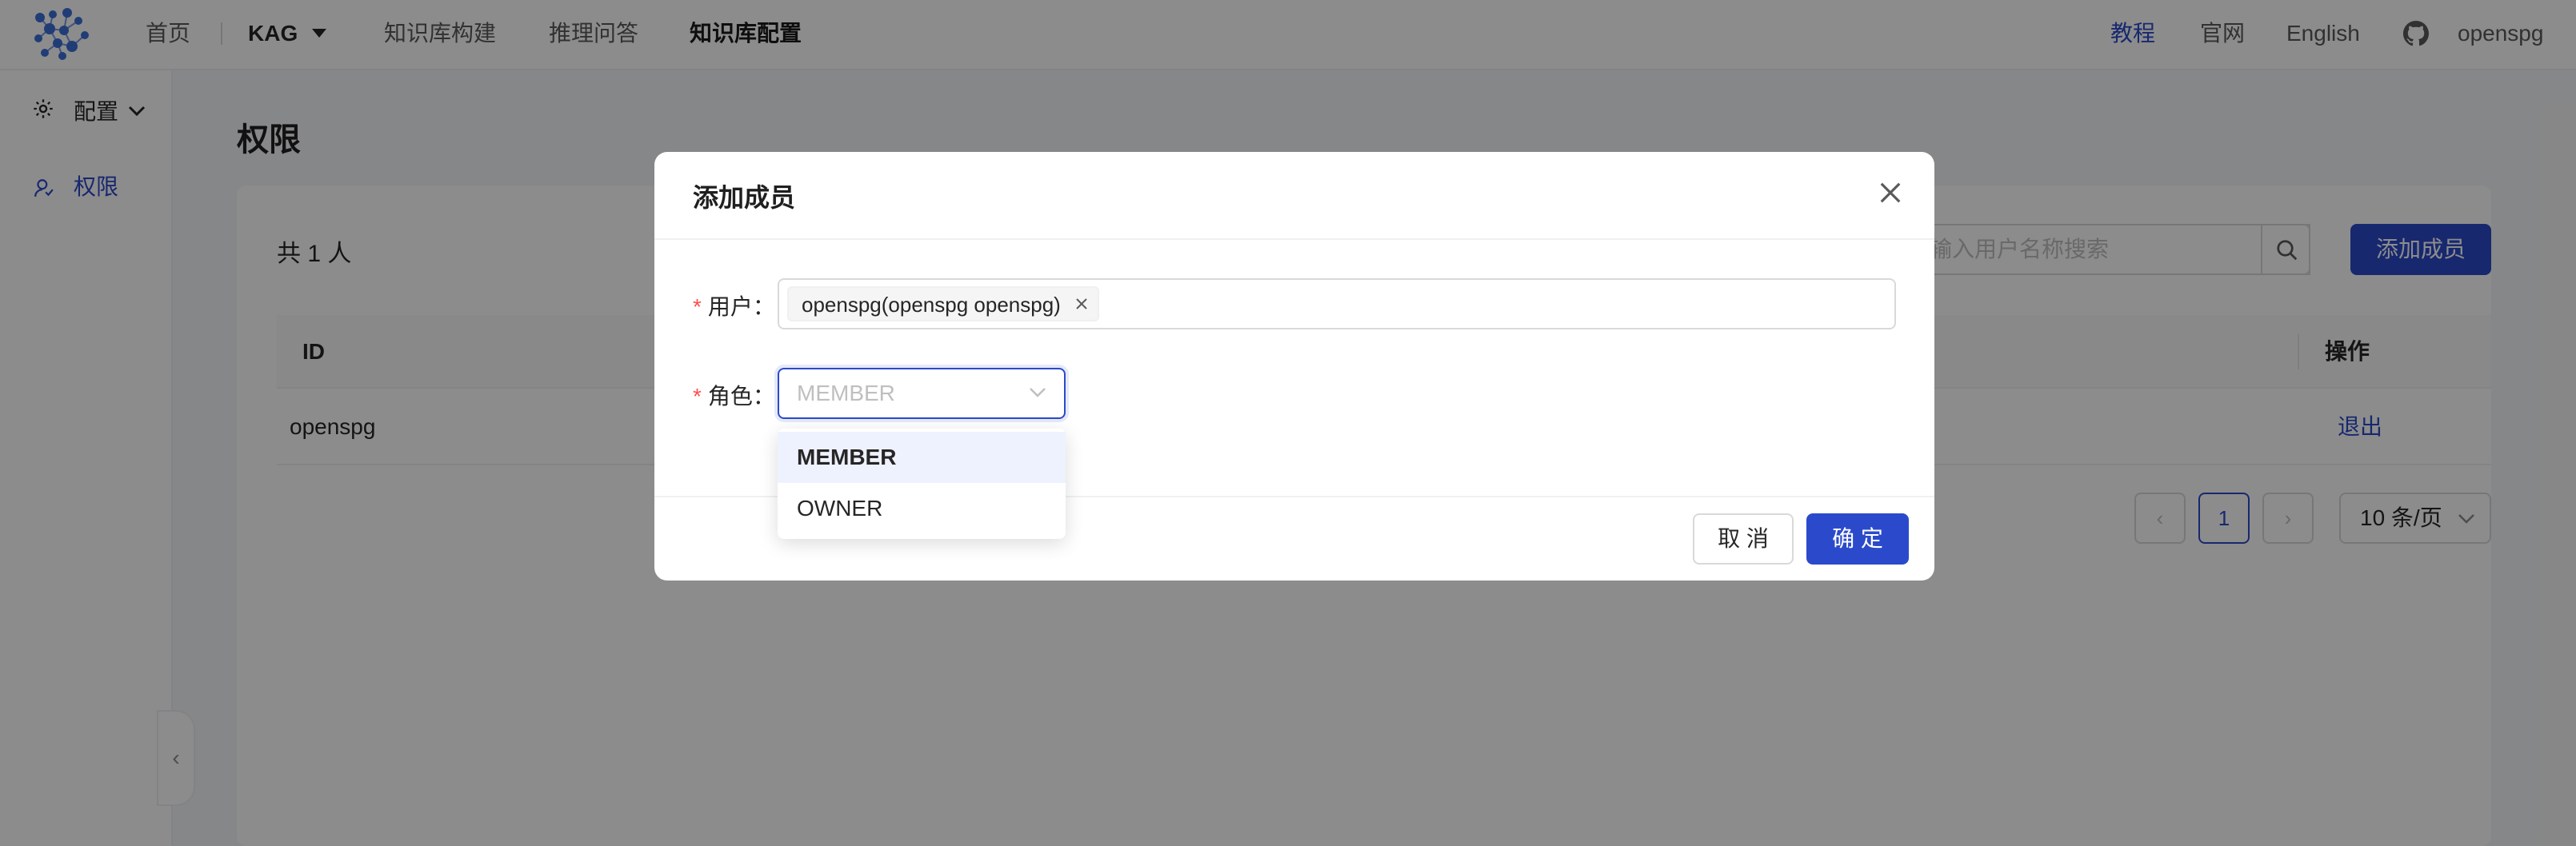 The image size is (2576, 846). I want to click on cancel-button: 取 消, so click(1743, 539).